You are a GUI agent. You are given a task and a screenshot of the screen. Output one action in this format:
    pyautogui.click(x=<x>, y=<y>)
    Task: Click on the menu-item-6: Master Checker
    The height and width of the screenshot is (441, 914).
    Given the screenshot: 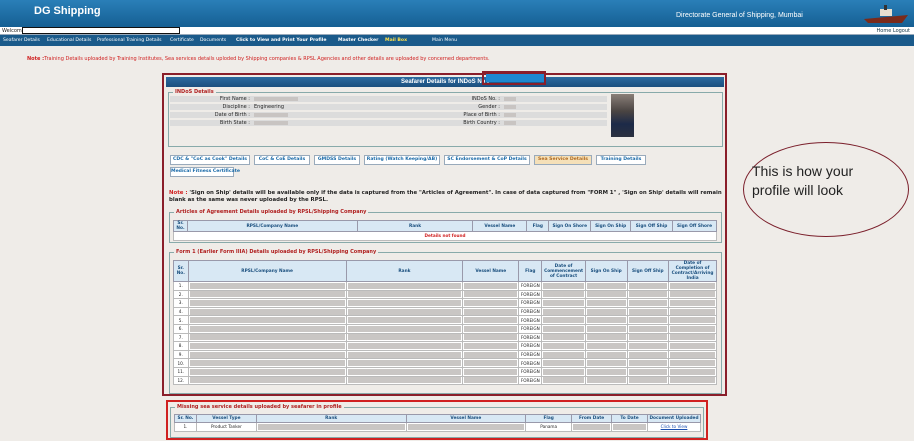 What is the action you would take?
    pyautogui.click(x=358, y=40)
    